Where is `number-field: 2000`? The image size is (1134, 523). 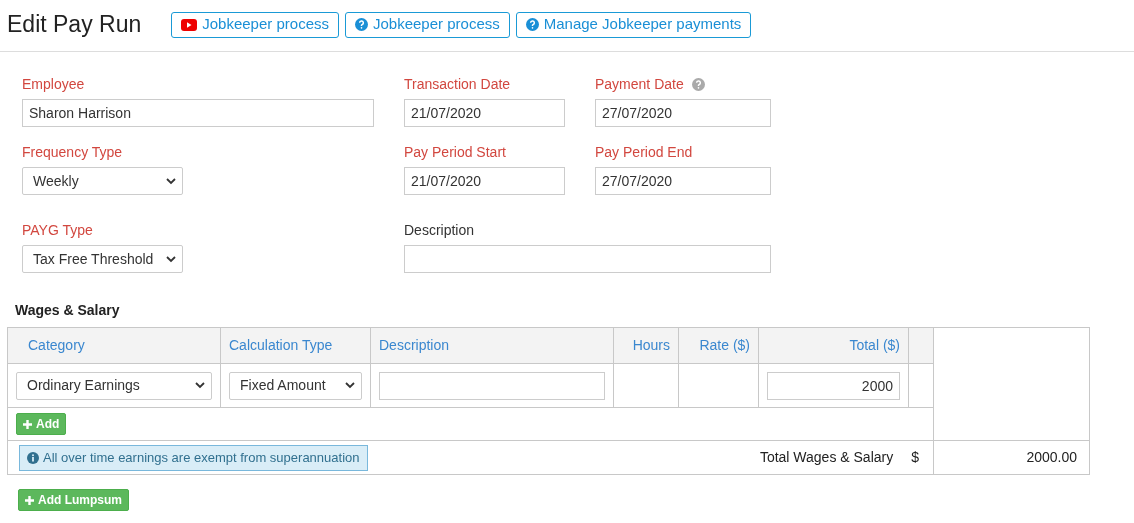
number-field: 2000 is located at coordinates (833, 385).